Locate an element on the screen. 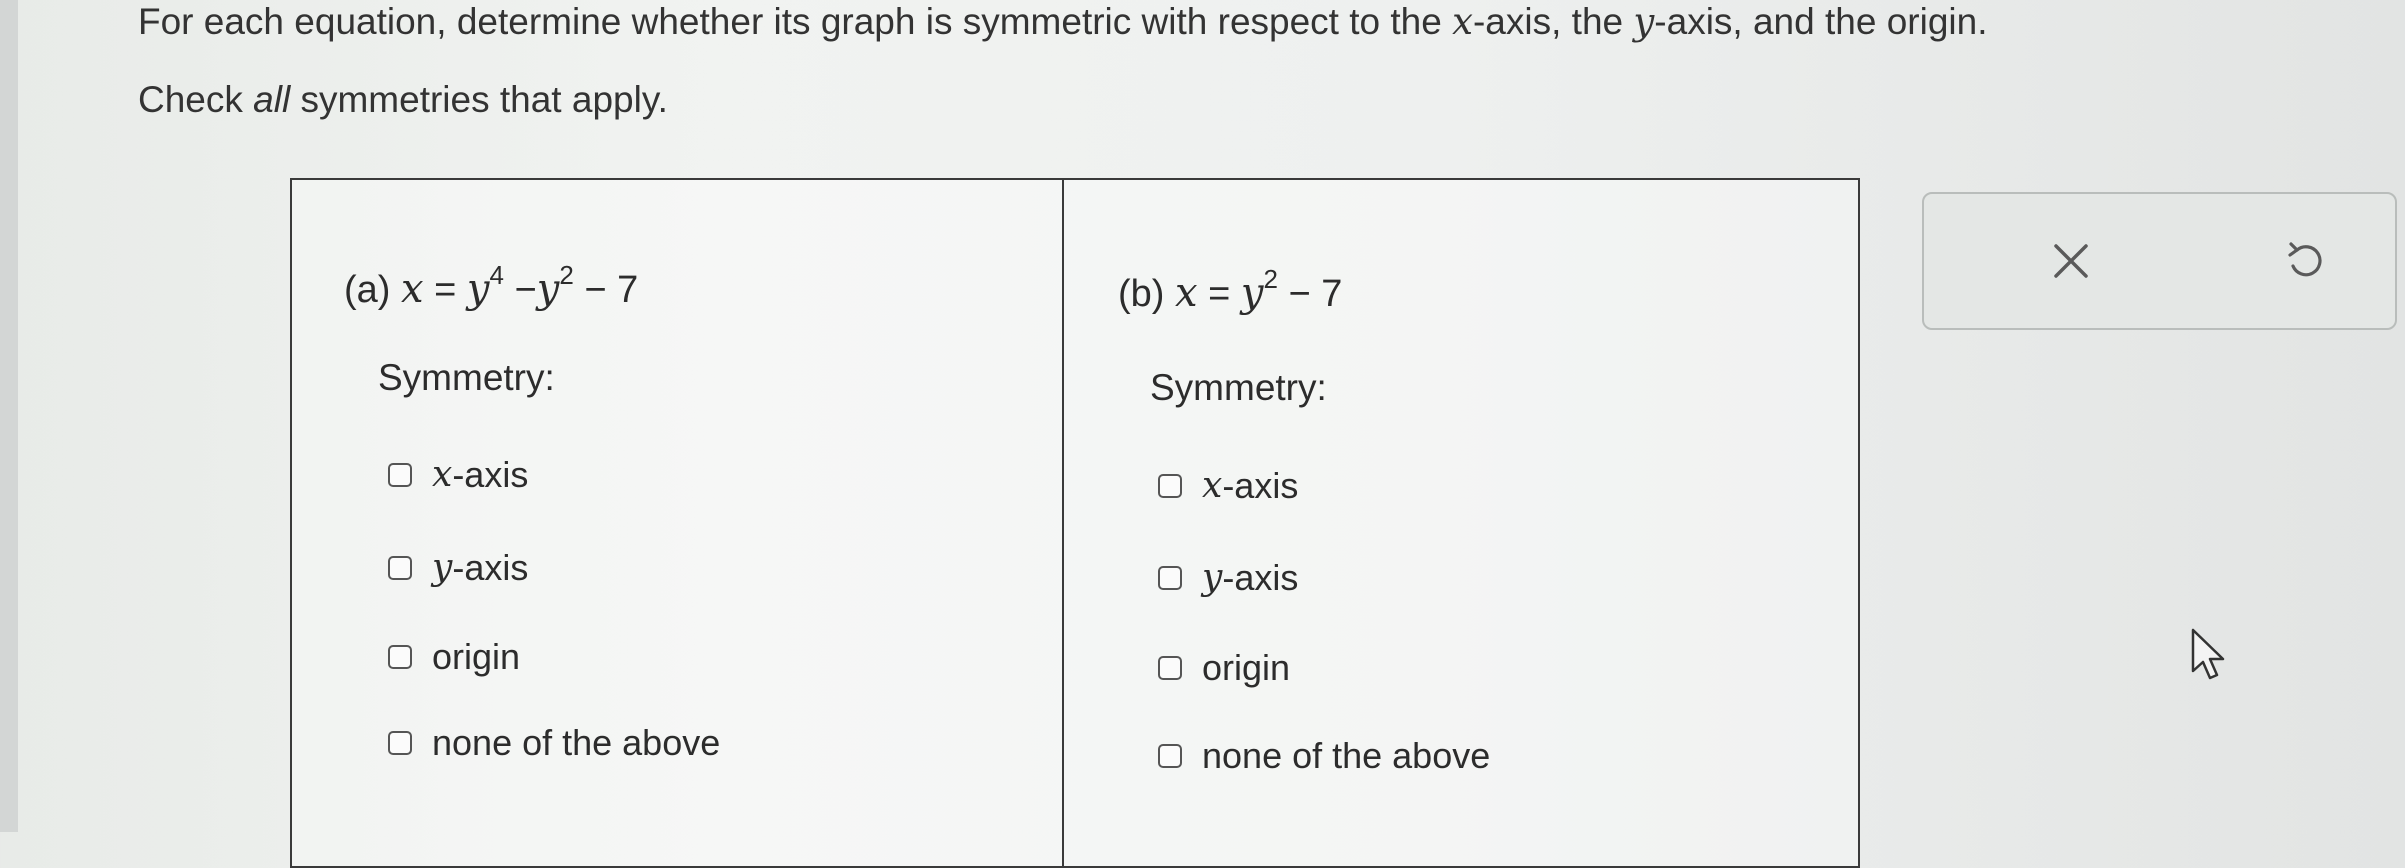 This screenshot has height=868, width=2405. option-a-x-axis: x -axis is located at coordinates (458, 475).